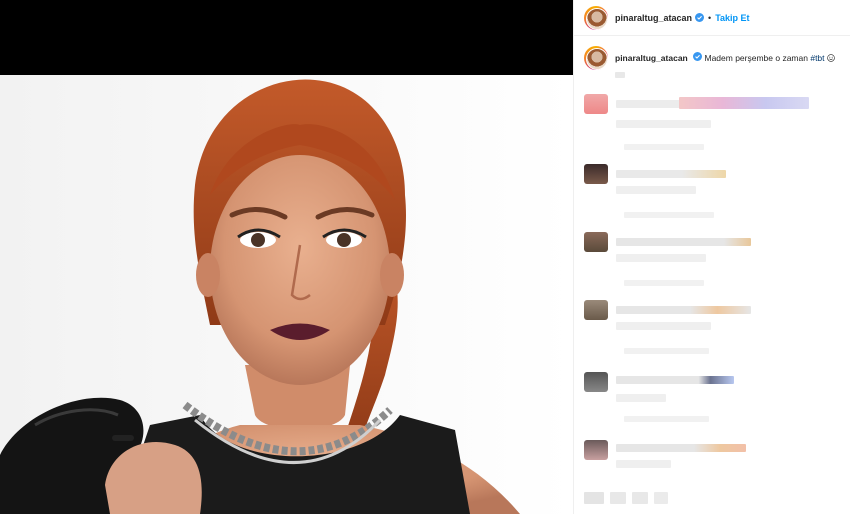 The width and height of the screenshot is (850, 514). What do you see at coordinates (620, 75) in the screenshot?
I see `caption-timestamp-blurred` at bounding box center [620, 75].